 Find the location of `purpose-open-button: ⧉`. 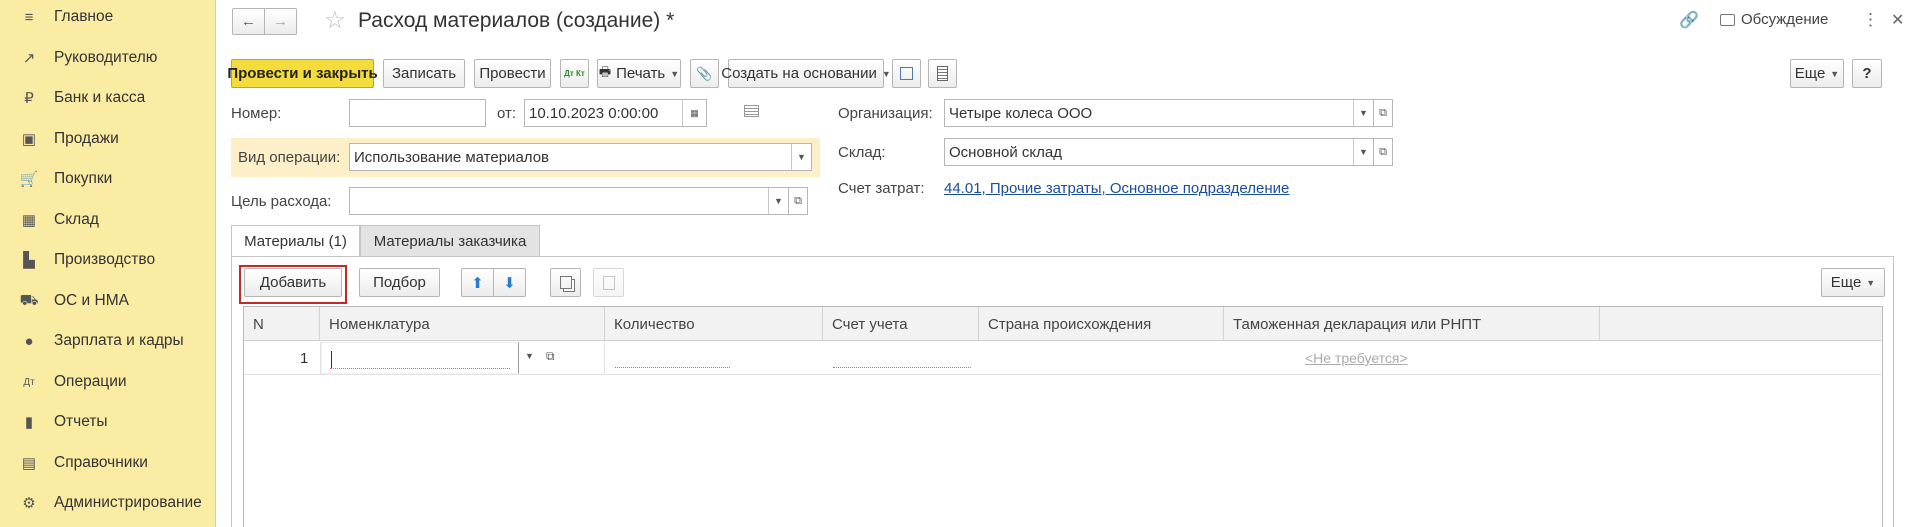

purpose-open-button: ⧉ is located at coordinates (798, 201).